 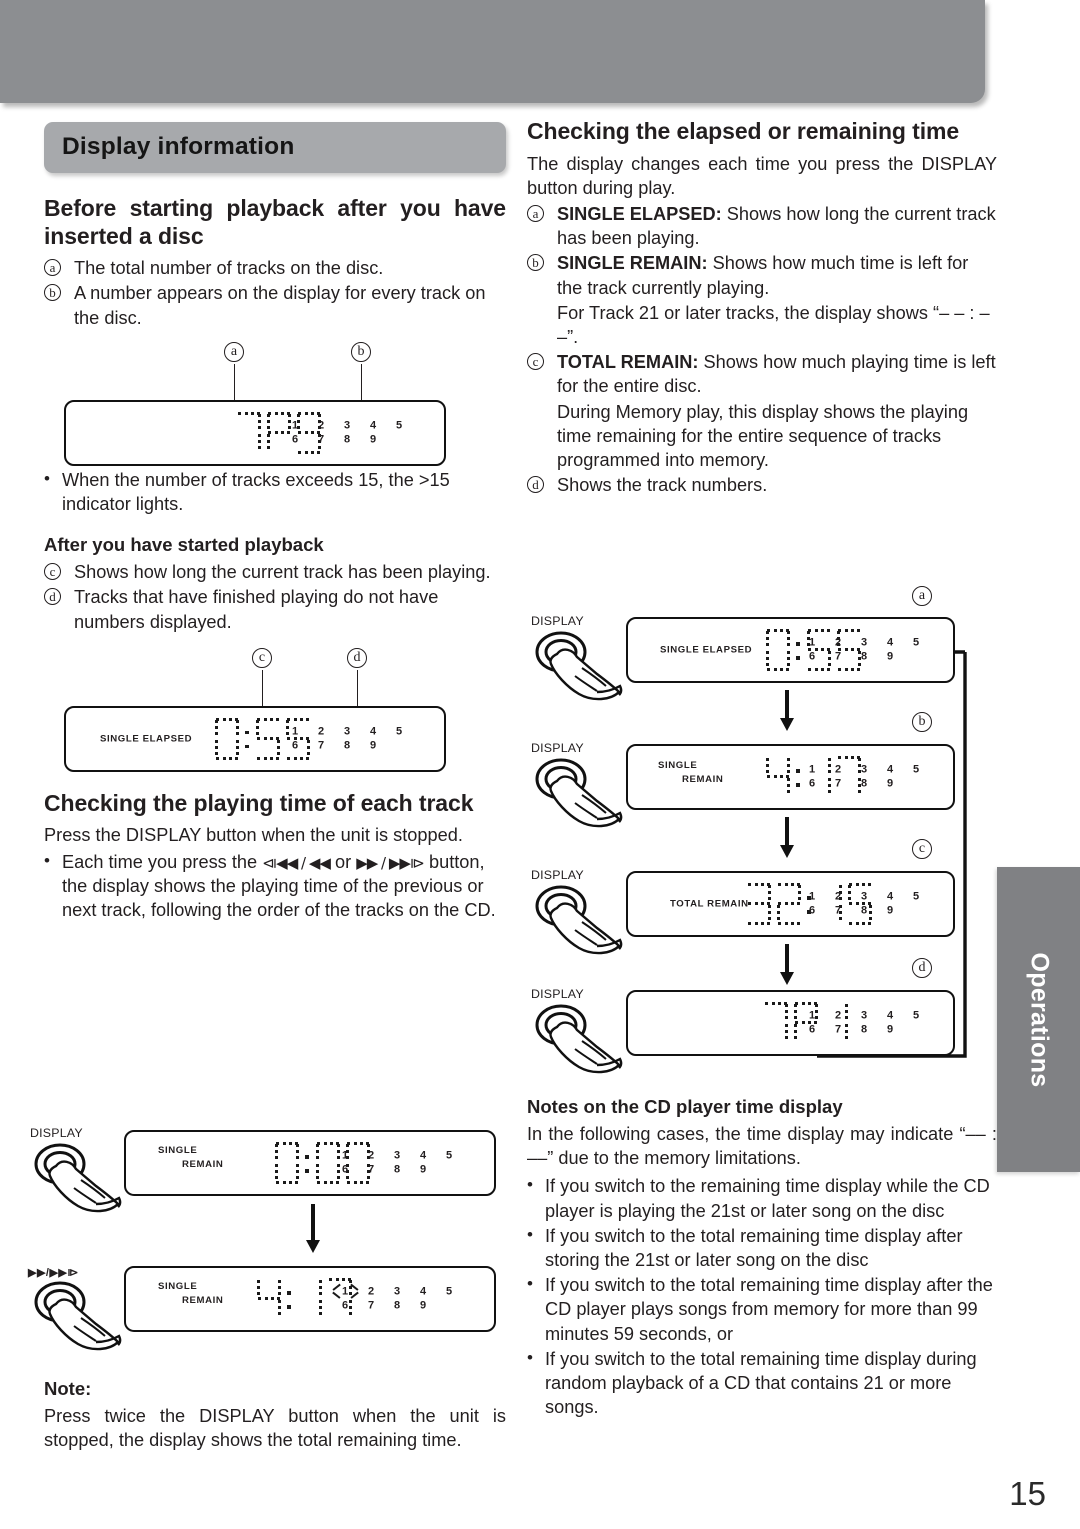 I want to click on skip-button-group: ▶▶/▶▶⧐, so click(x=81, y=1310).